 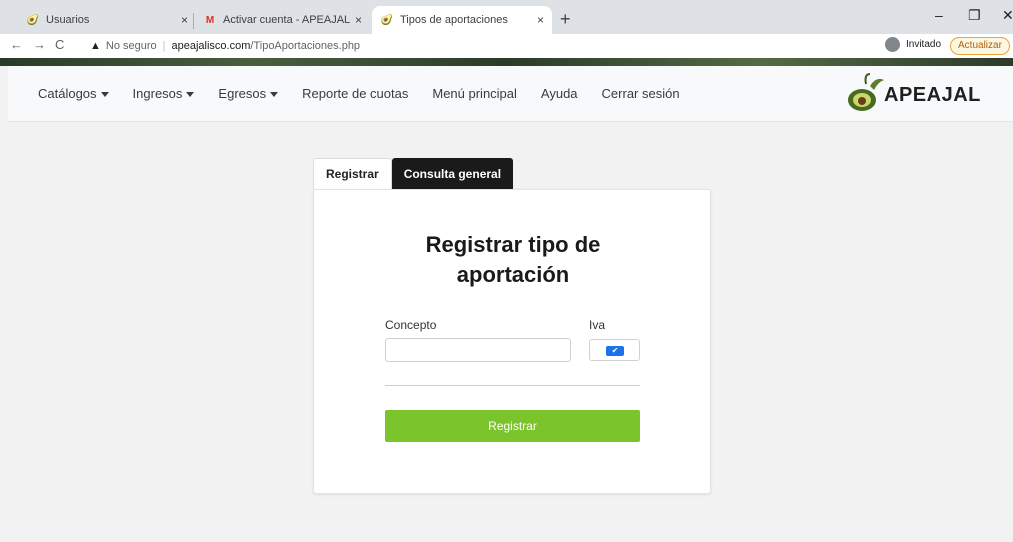 What do you see at coordinates (107, 20) in the screenshot?
I see `browser-tab-usuarios: 🥑 Usuarios ×` at bounding box center [107, 20].